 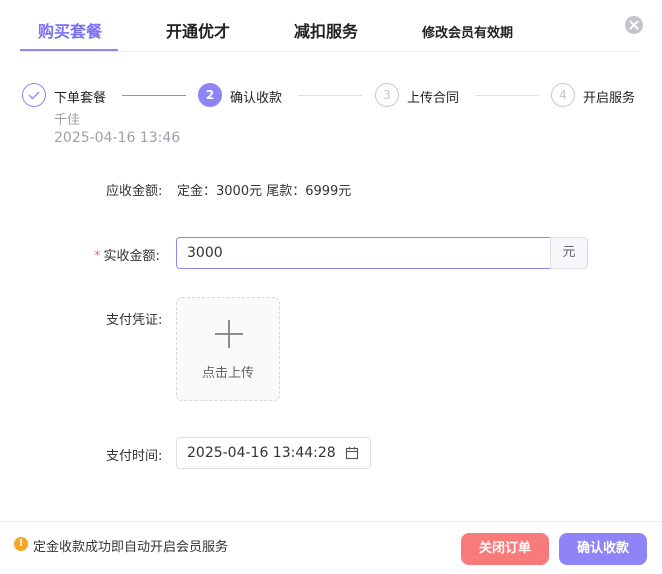 What do you see at coordinates (569, 253) in the screenshot?
I see `currency-unit: 元` at bounding box center [569, 253].